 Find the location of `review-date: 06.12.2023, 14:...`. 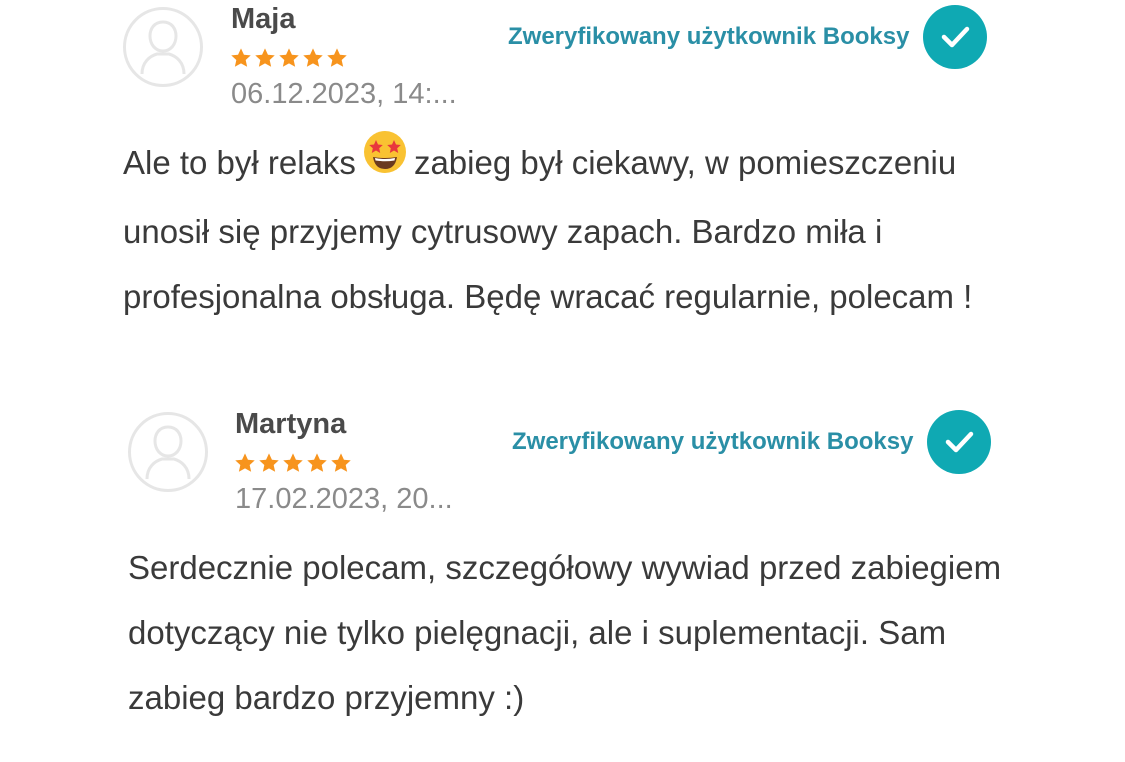

review-date: 06.12.2023, 14:... is located at coordinates (344, 94).